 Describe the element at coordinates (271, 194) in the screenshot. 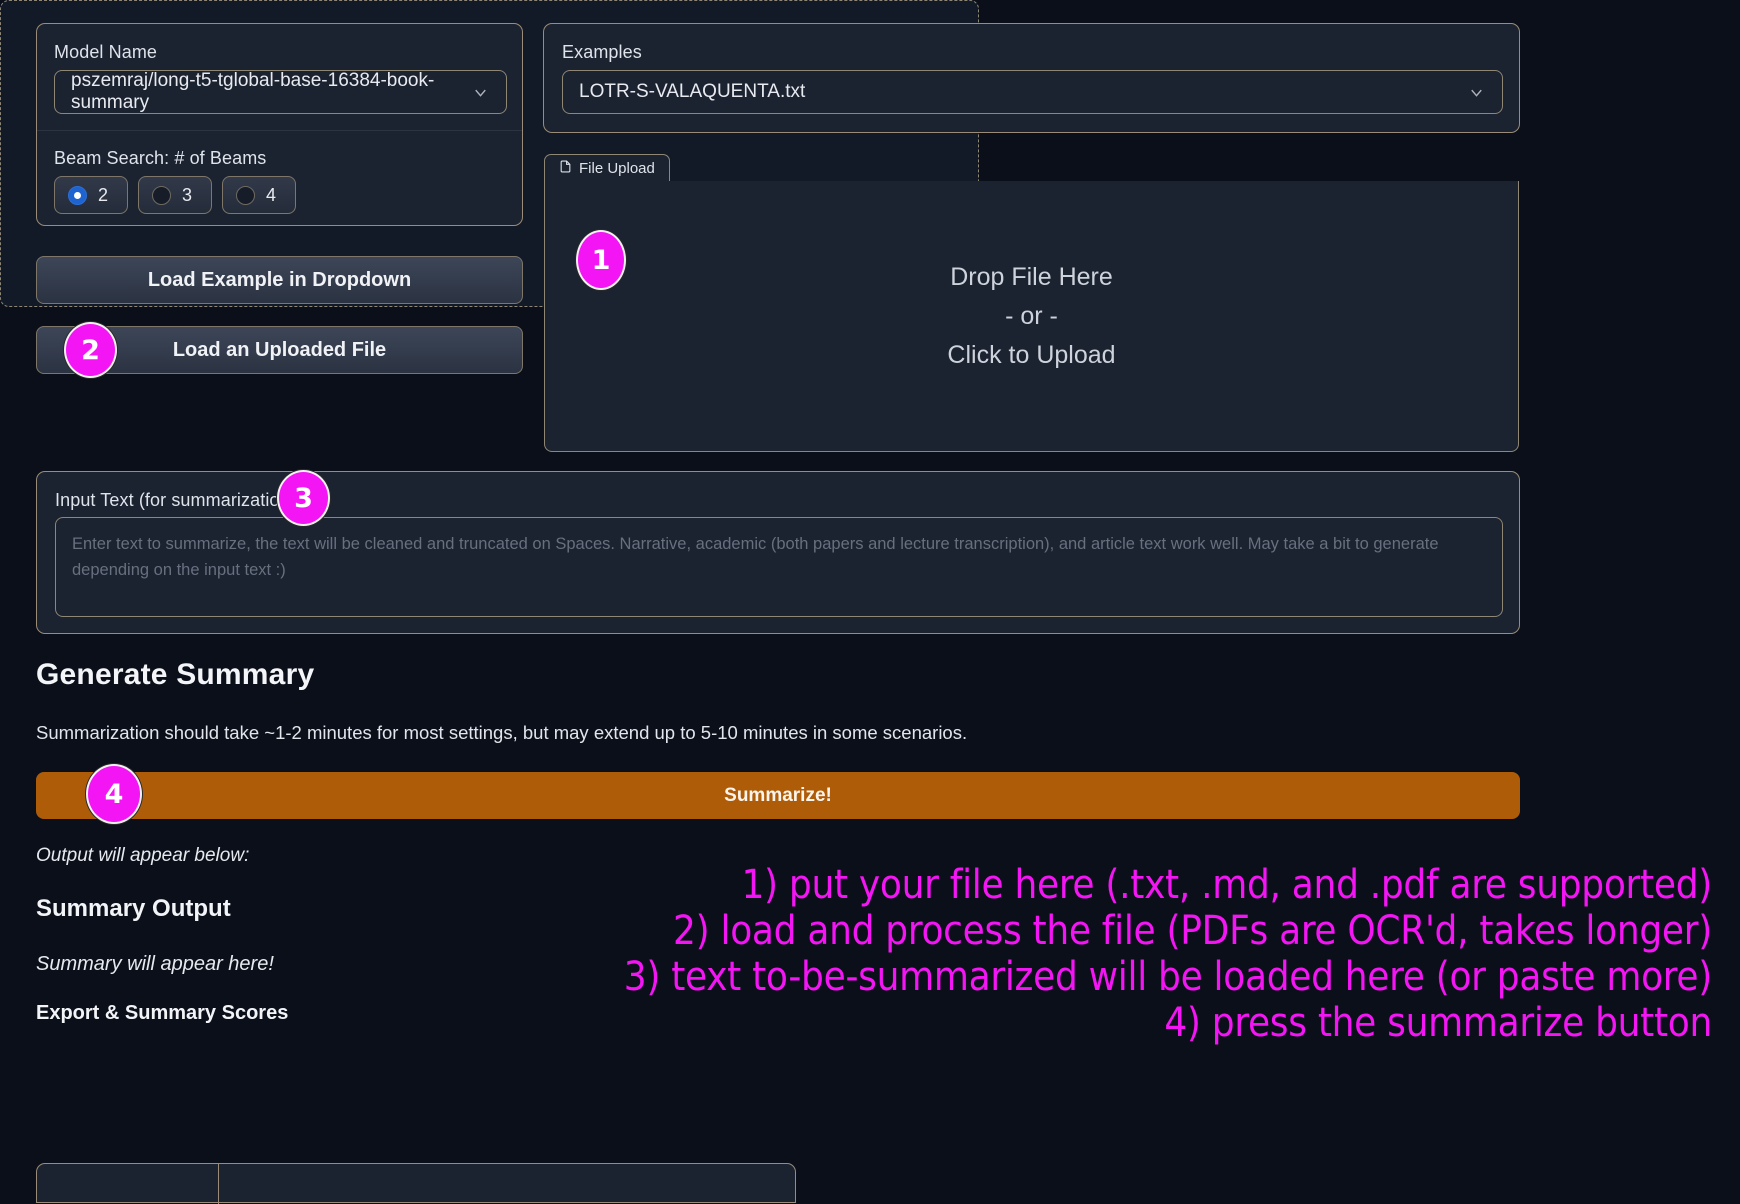

I see `beam-option-4-label: 4` at that location.